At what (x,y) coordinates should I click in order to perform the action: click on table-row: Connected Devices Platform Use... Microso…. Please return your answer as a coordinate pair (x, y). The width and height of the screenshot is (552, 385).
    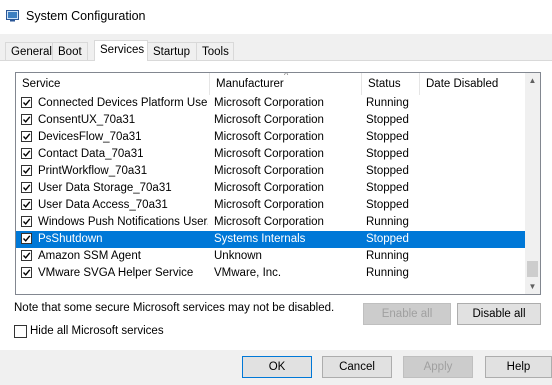
    Looking at the image, I should click on (270, 103).